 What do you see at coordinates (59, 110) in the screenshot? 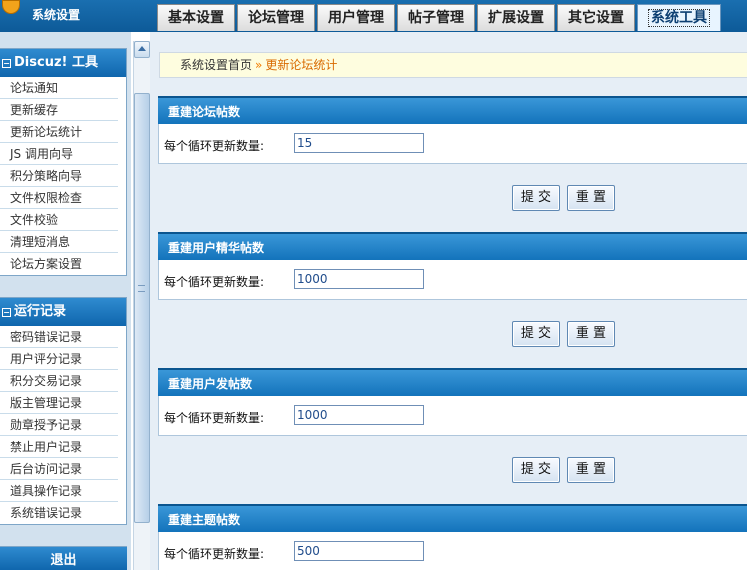
I see `sidebar-item-update-cache: 更新缓存` at bounding box center [59, 110].